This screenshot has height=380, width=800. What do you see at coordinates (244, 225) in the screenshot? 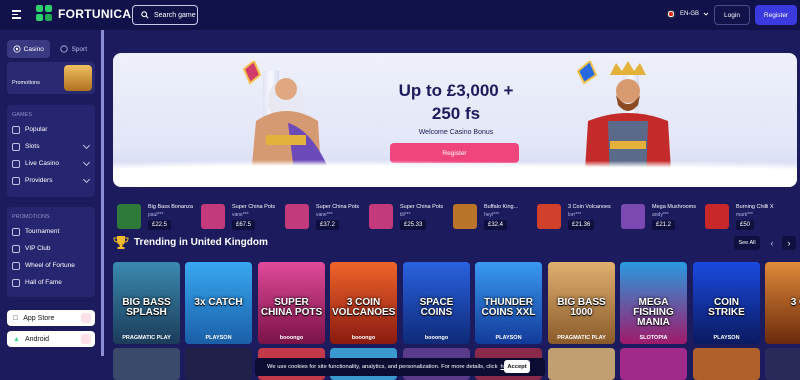
I see `win-amount: £67.5` at bounding box center [244, 225].